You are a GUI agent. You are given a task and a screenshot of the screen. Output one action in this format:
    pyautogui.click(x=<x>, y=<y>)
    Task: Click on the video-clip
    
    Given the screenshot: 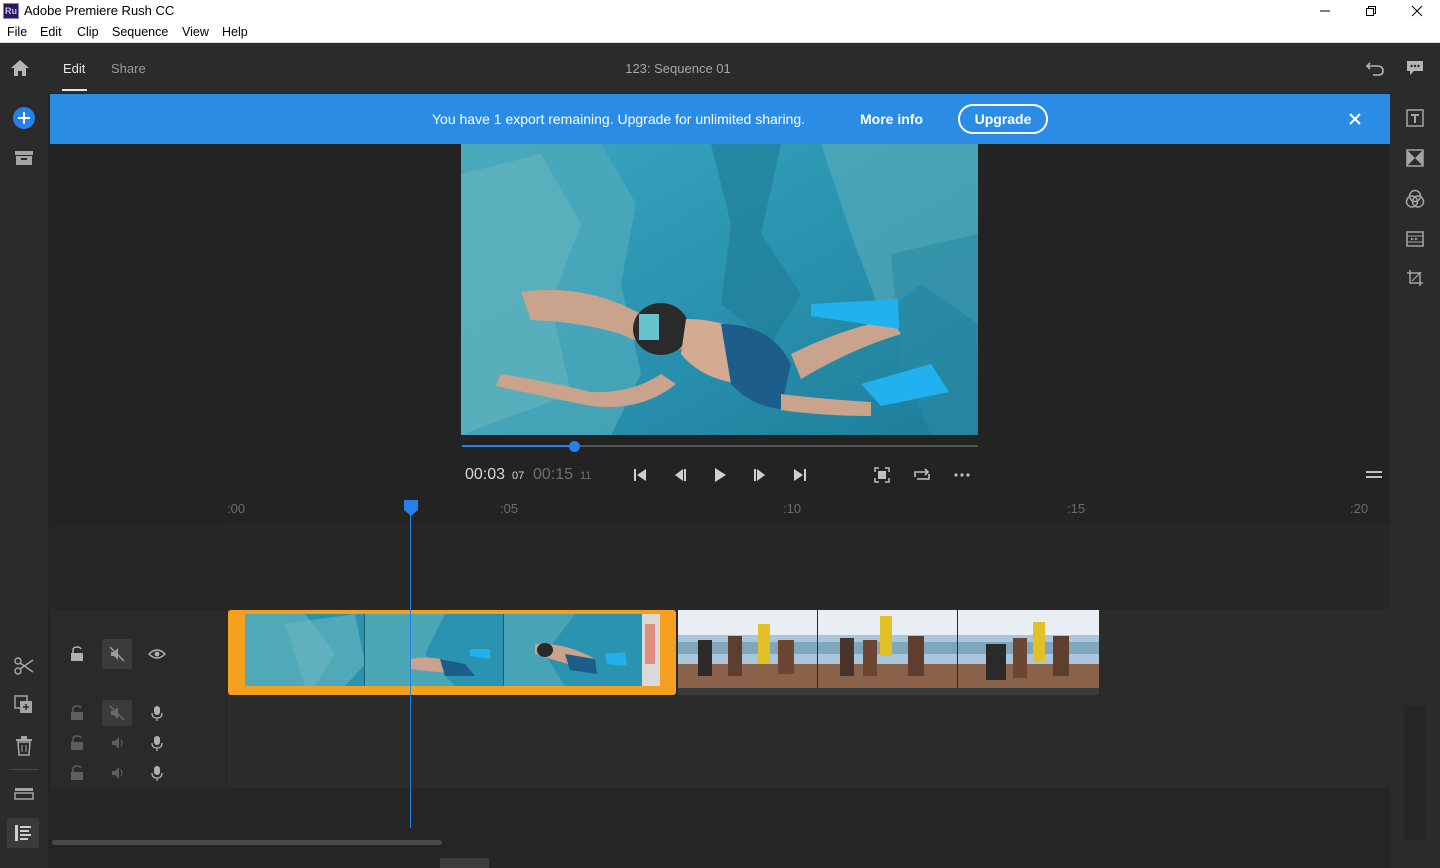 What is the action you would take?
    pyautogui.click(x=888, y=652)
    